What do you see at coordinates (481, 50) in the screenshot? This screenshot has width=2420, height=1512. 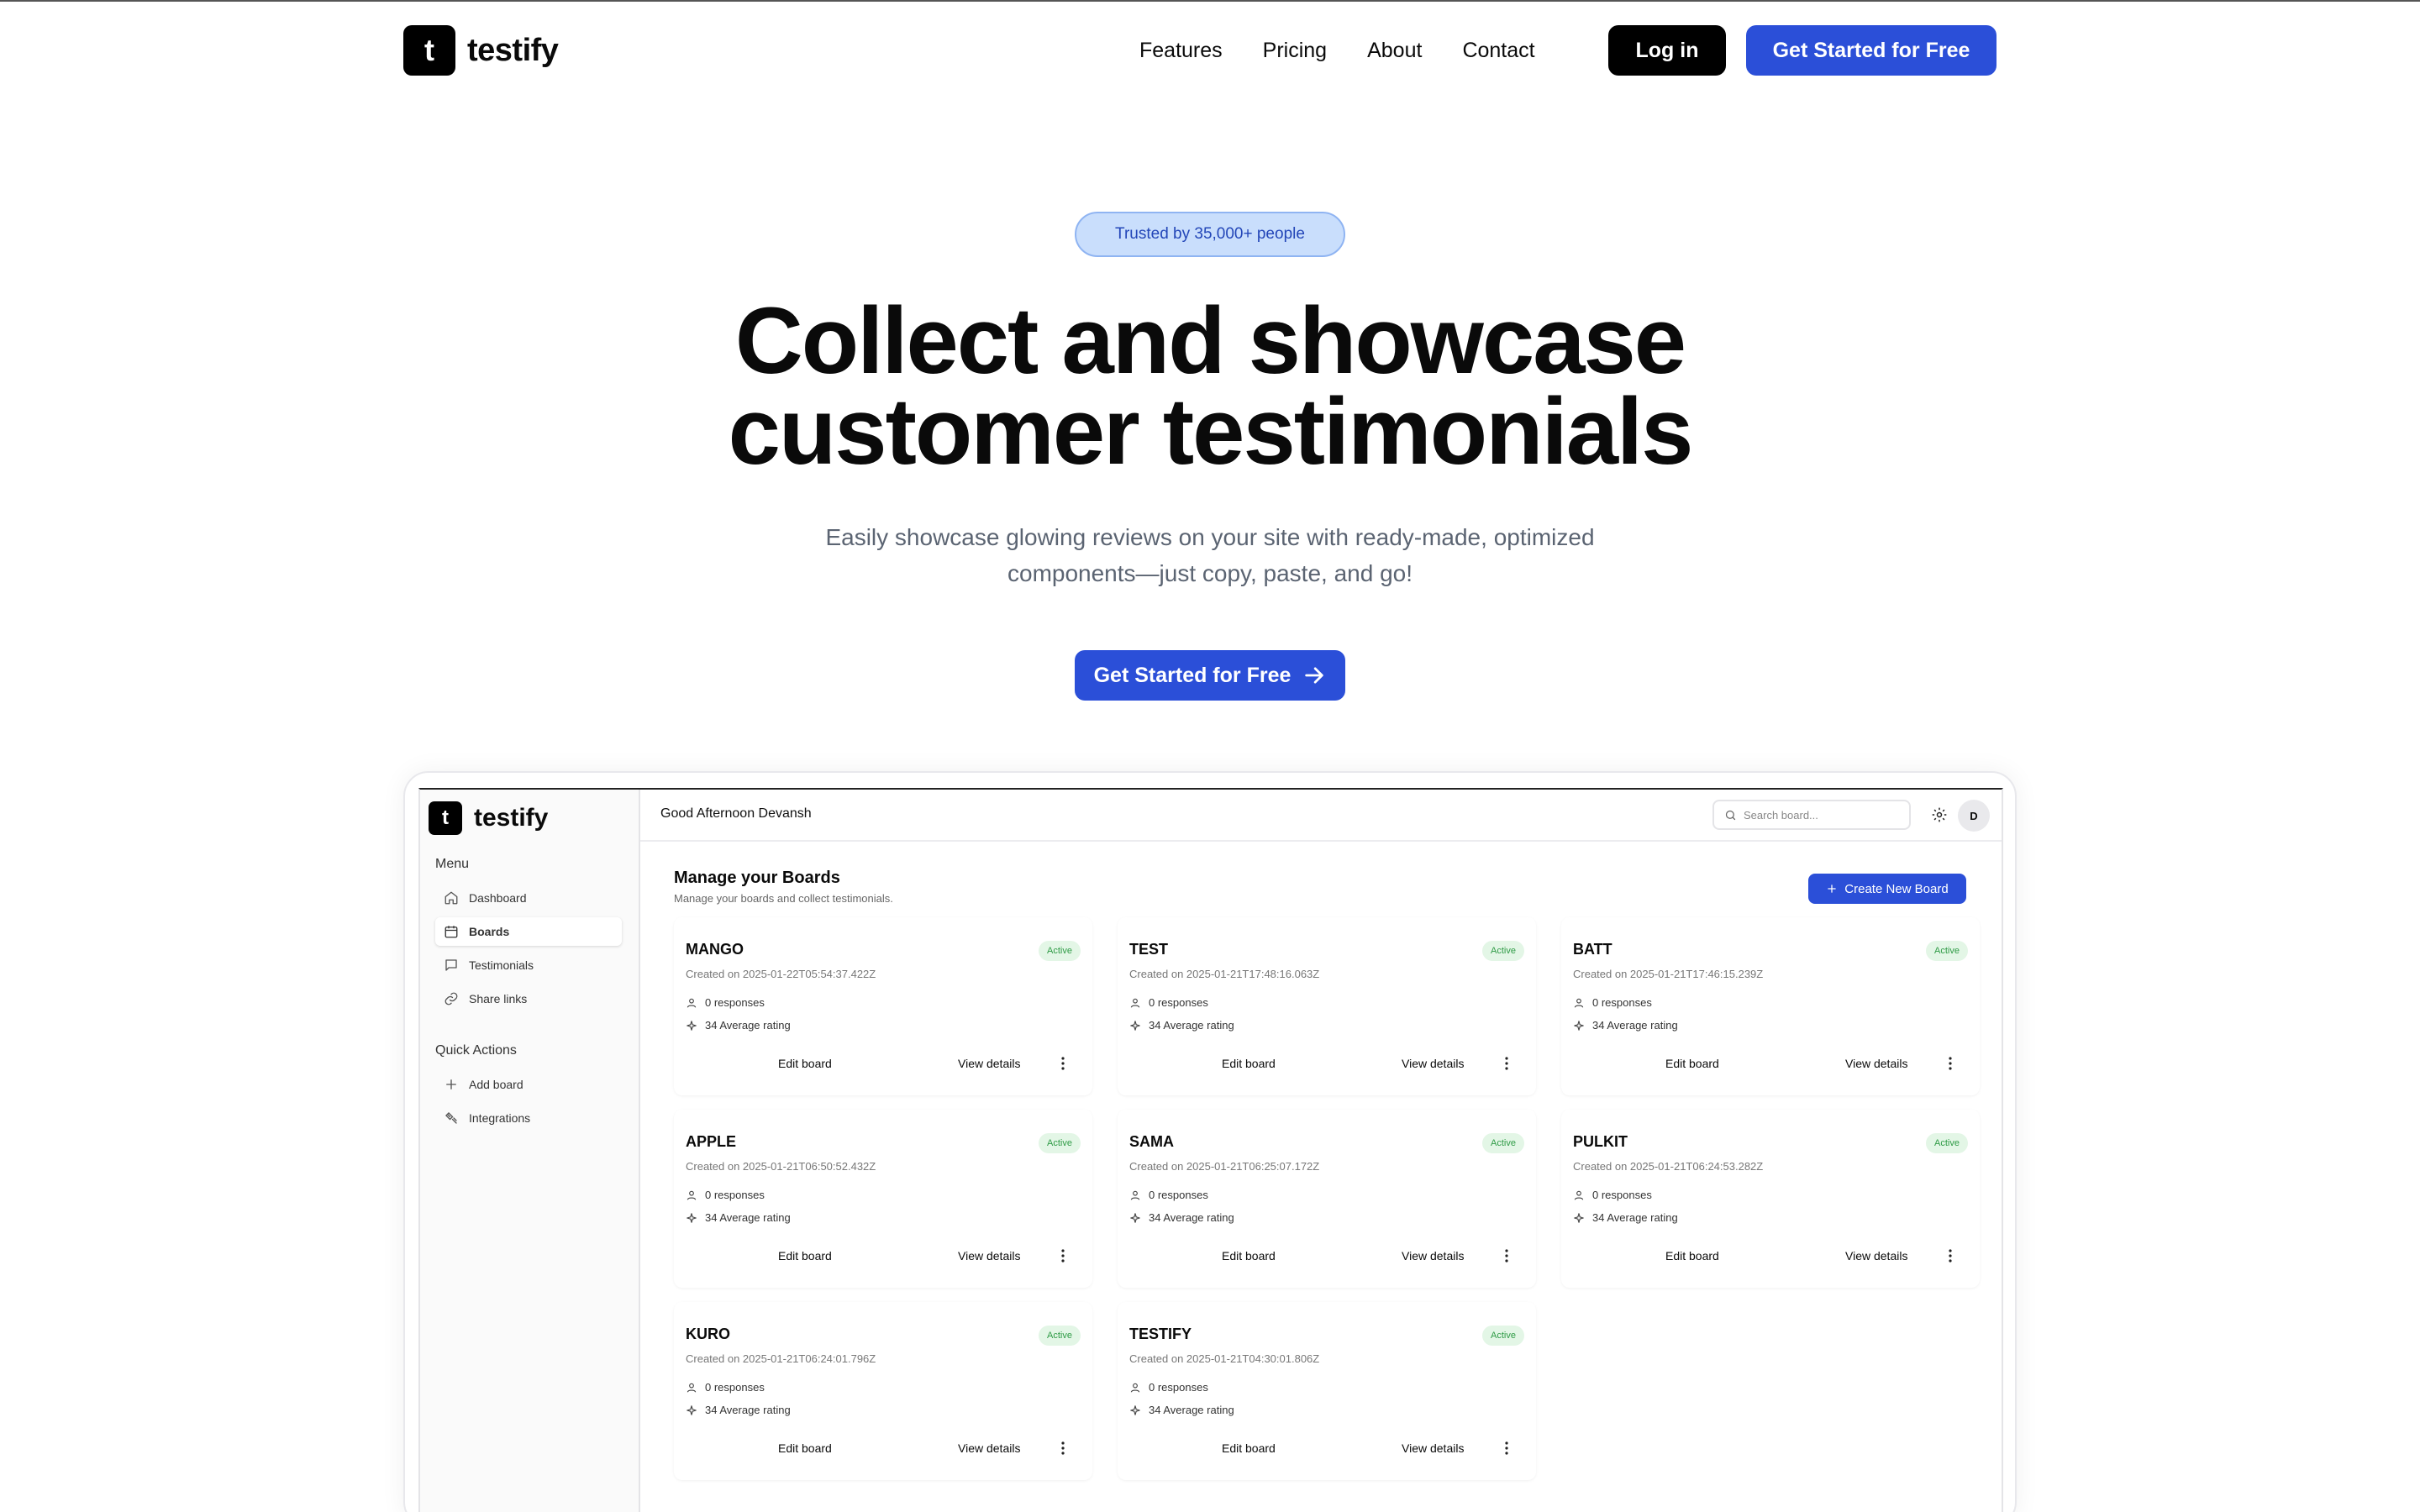 I see `brand-logo: t testify` at bounding box center [481, 50].